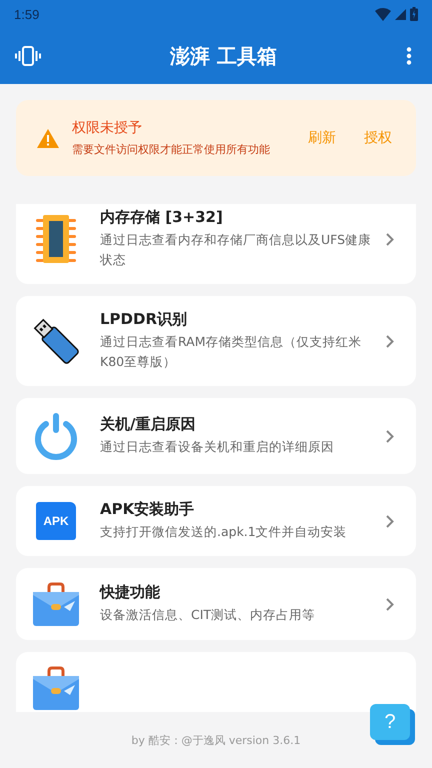 The height and width of the screenshot is (768, 432). Describe the element at coordinates (147, 509) in the screenshot. I see `tool-title: APK安装助手` at that location.